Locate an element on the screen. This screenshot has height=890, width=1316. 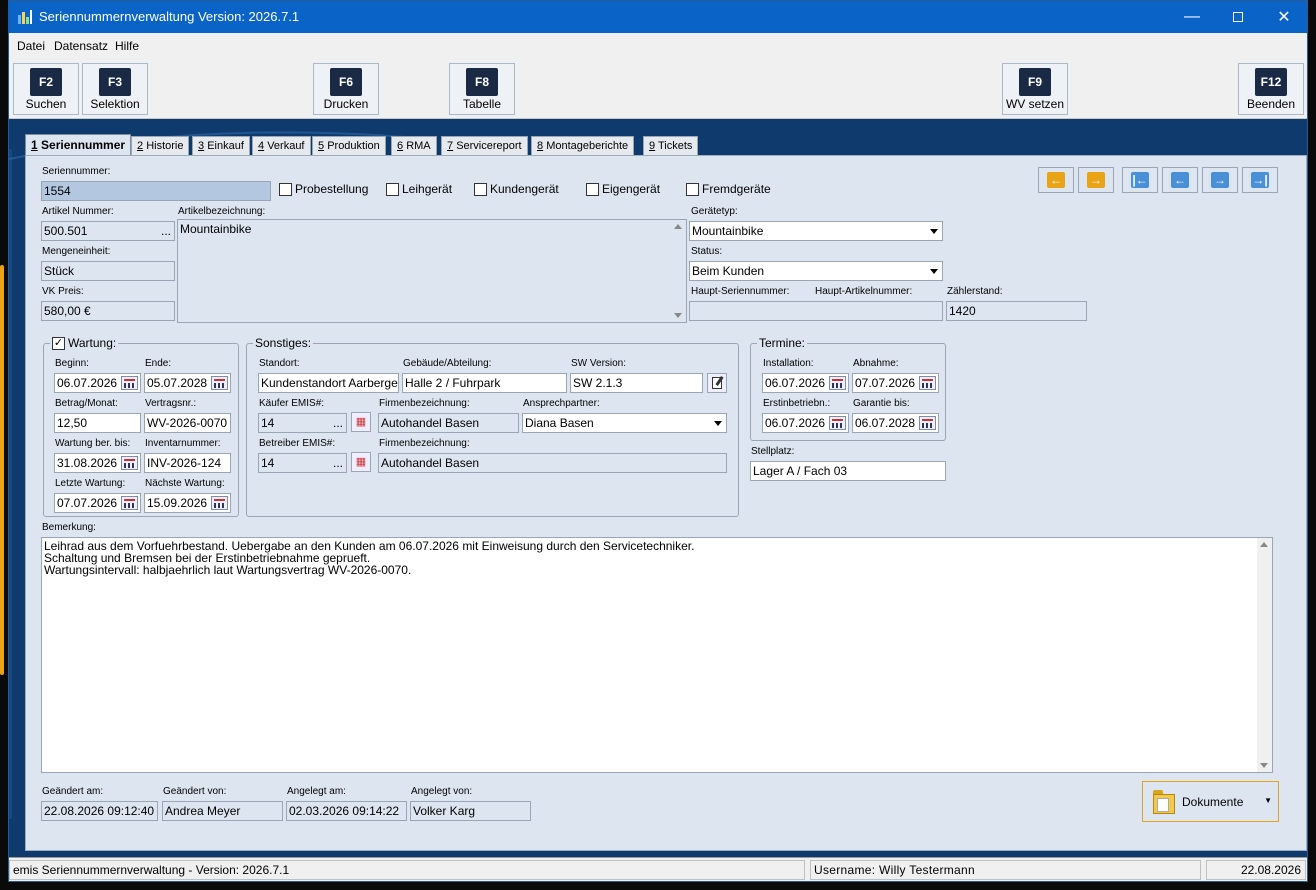
kaeufer-value: 14 is located at coordinates (268, 423).